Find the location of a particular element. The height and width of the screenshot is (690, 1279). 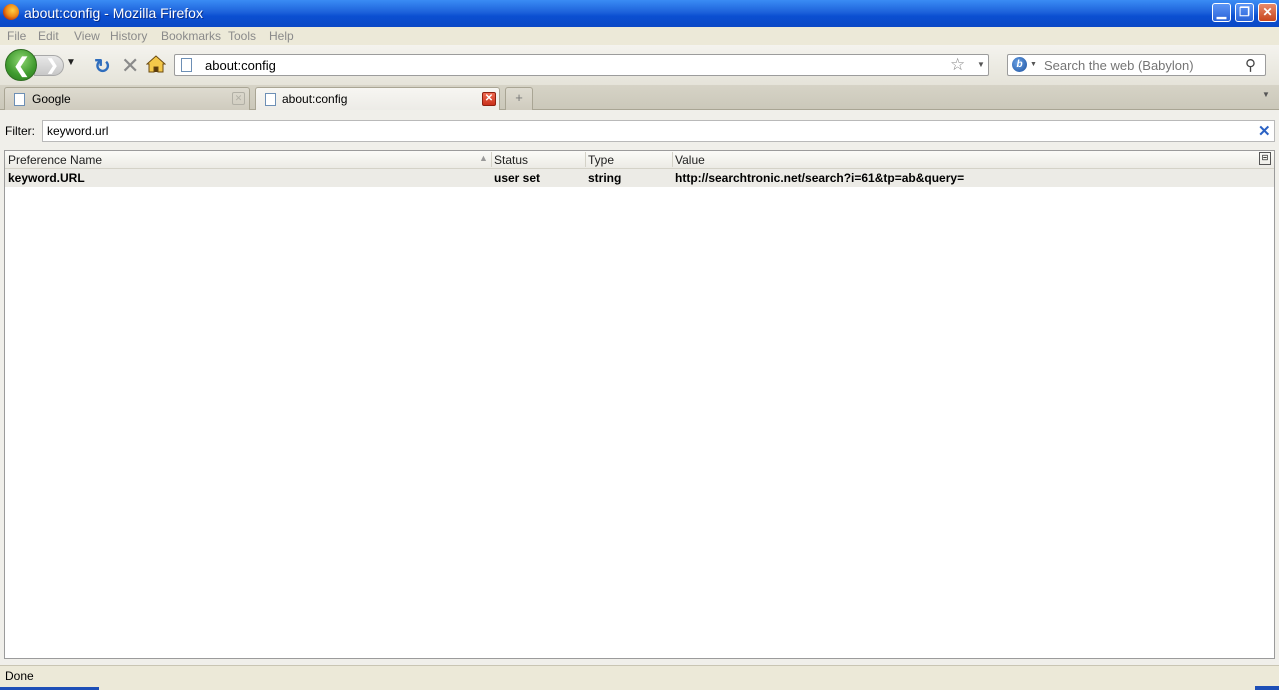

resize-grip is located at coordinates (1267, 688).